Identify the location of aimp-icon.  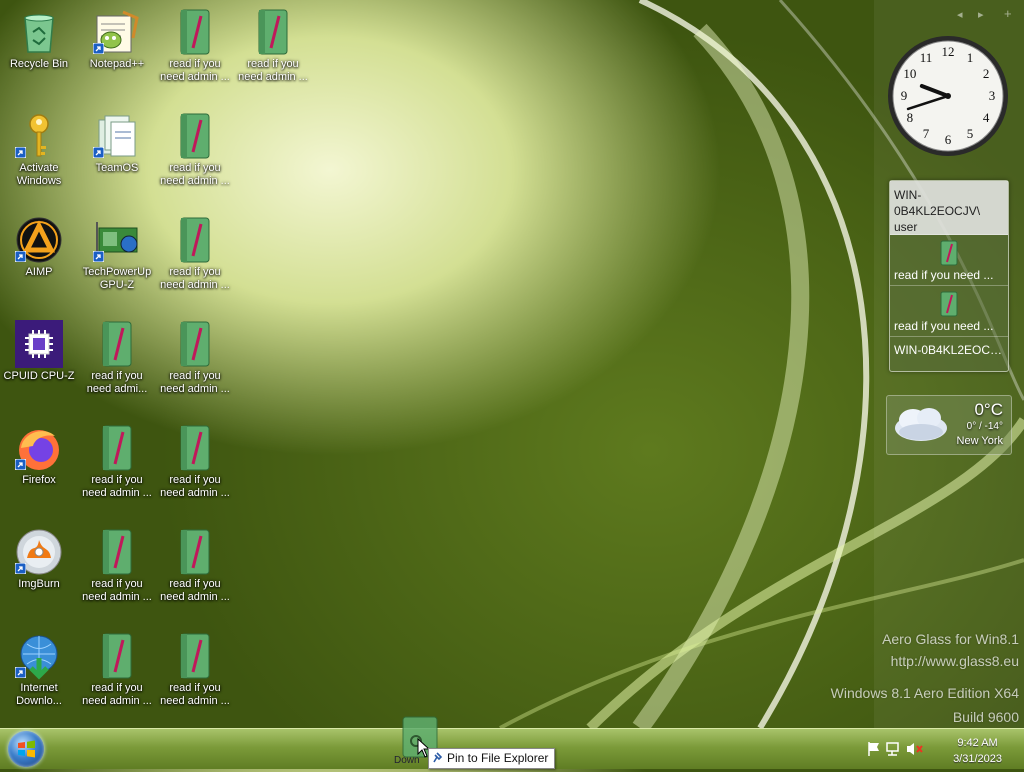
(39, 240).